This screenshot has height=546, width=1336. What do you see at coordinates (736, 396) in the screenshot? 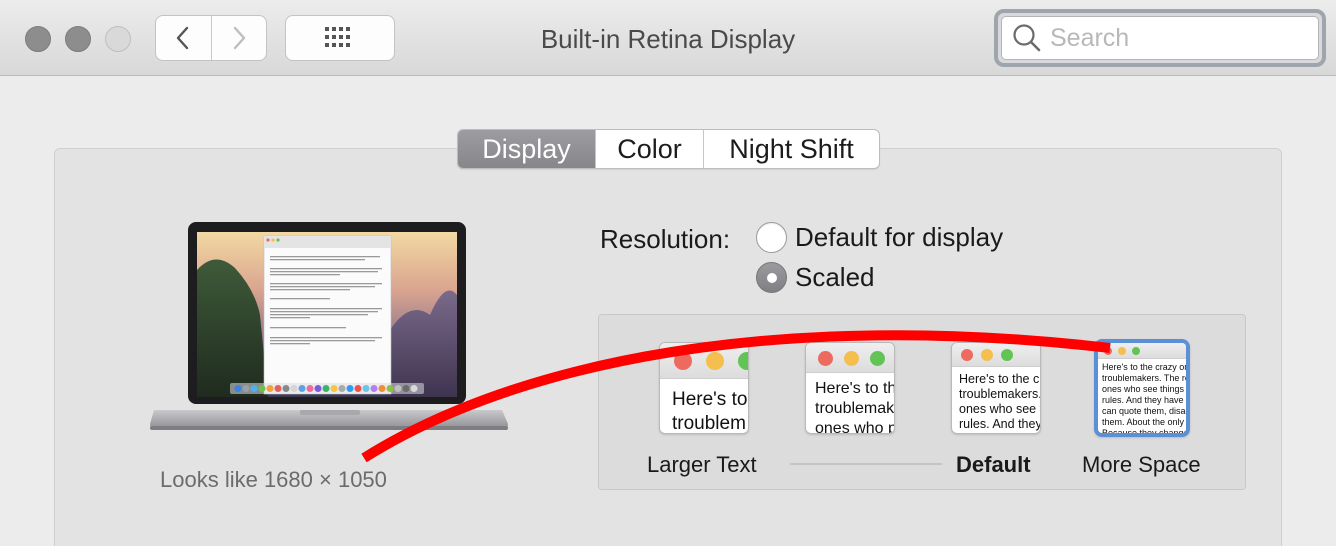
I see `annotation-arrow` at bounding box center [736, 396].